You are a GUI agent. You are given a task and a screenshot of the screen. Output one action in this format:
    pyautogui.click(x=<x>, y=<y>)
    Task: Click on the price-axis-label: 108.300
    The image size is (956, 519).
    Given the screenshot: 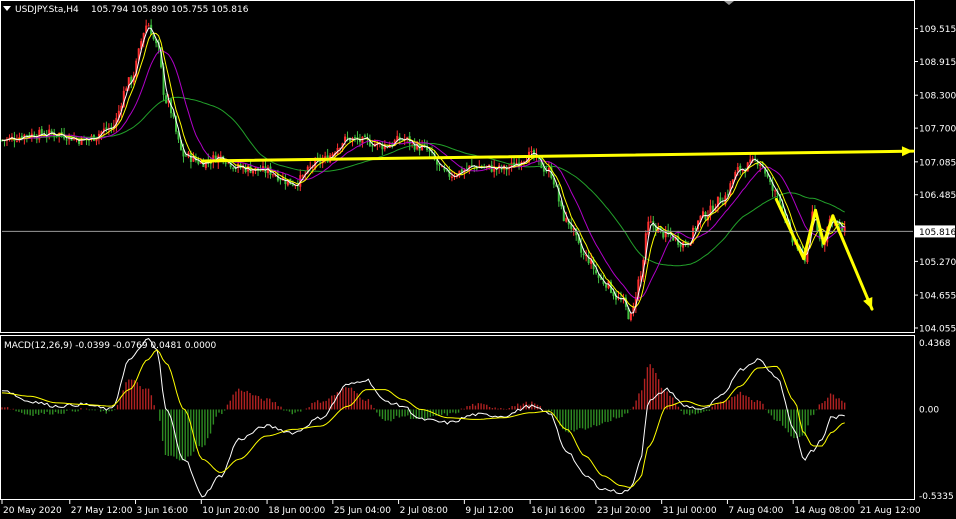 What is the action you would take?
    pyautogui.click(x=937, y=97)
    